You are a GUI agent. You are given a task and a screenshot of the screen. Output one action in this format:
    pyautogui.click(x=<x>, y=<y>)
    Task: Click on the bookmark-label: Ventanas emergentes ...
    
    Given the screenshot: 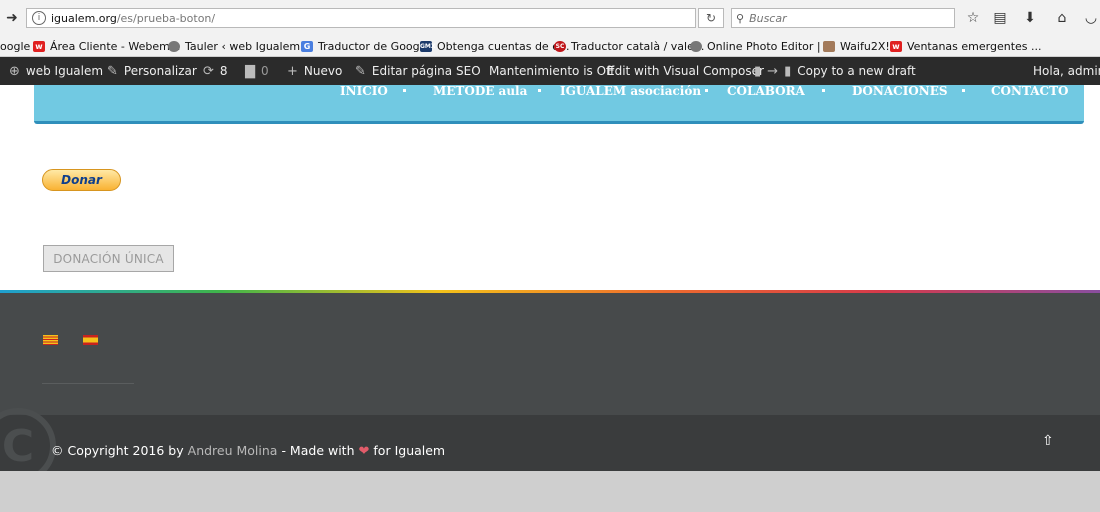 What is the action you would take?
    pyautogui.click(x=974, y=46)
    